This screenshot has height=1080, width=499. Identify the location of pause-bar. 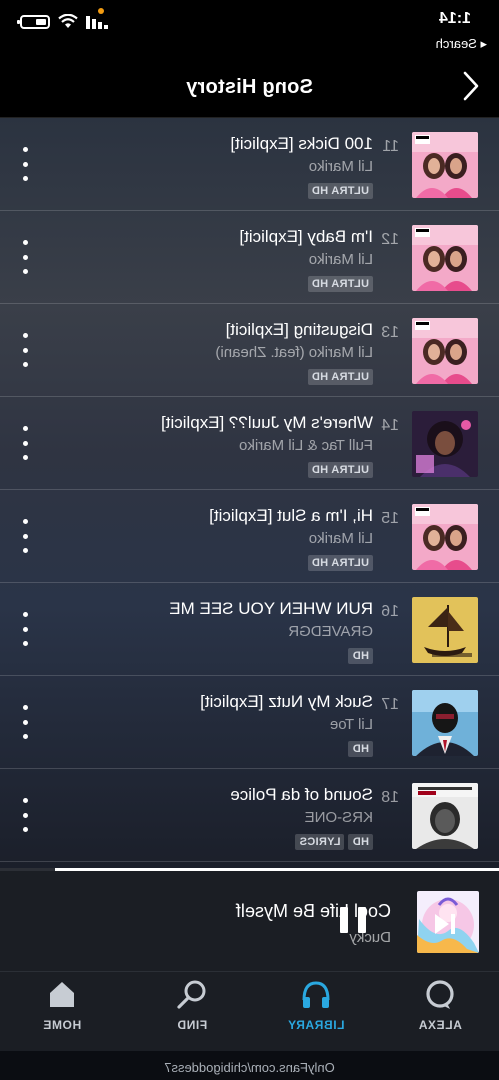
(344, 920).